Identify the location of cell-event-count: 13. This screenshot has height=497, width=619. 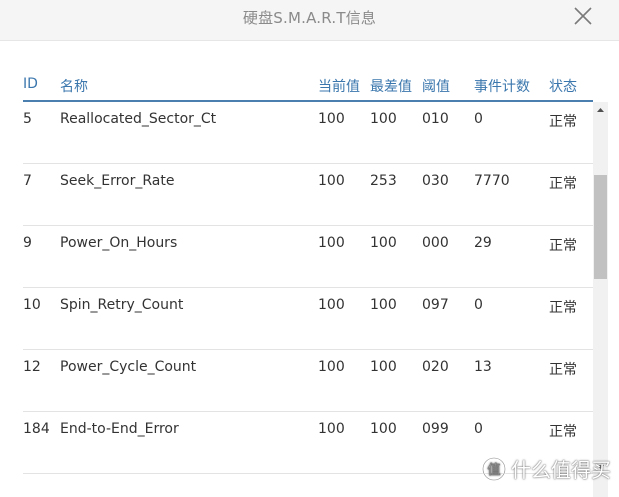
(483, 367).